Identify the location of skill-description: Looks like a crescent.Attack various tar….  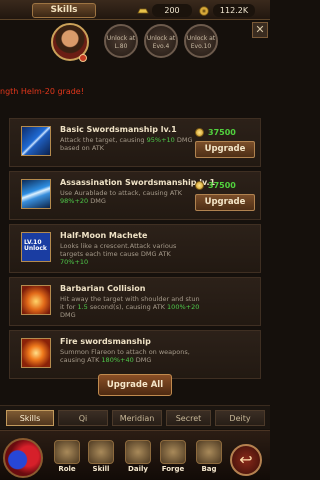
(118, 254).